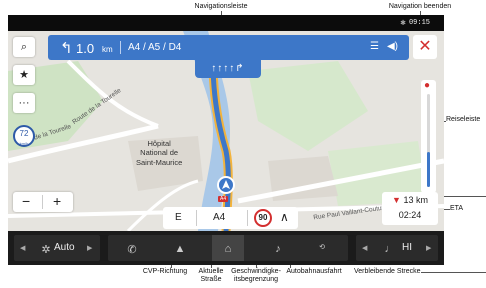  What do you see at coordinates (427, 85) in the screenshot?
I see `destination-pin-icon: ●` at bounding box center [427, 85].